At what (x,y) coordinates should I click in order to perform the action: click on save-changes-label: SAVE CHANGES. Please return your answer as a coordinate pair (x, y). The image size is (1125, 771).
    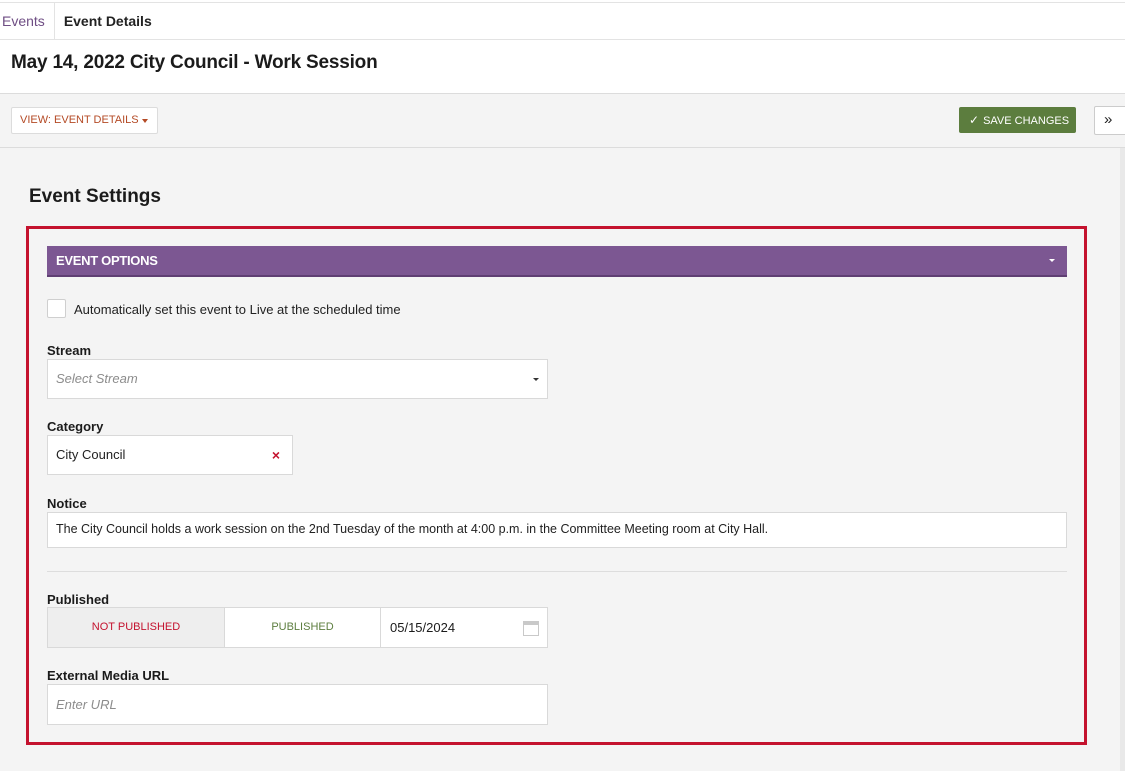
    Looking at the image, I should click on (1026, 121).